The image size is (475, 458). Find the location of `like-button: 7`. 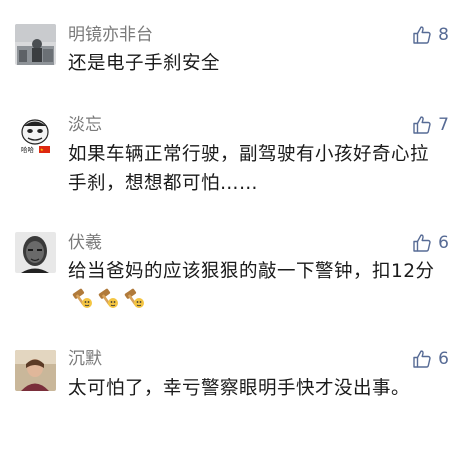

like-button: 7 is located at coordinates (430, 125).